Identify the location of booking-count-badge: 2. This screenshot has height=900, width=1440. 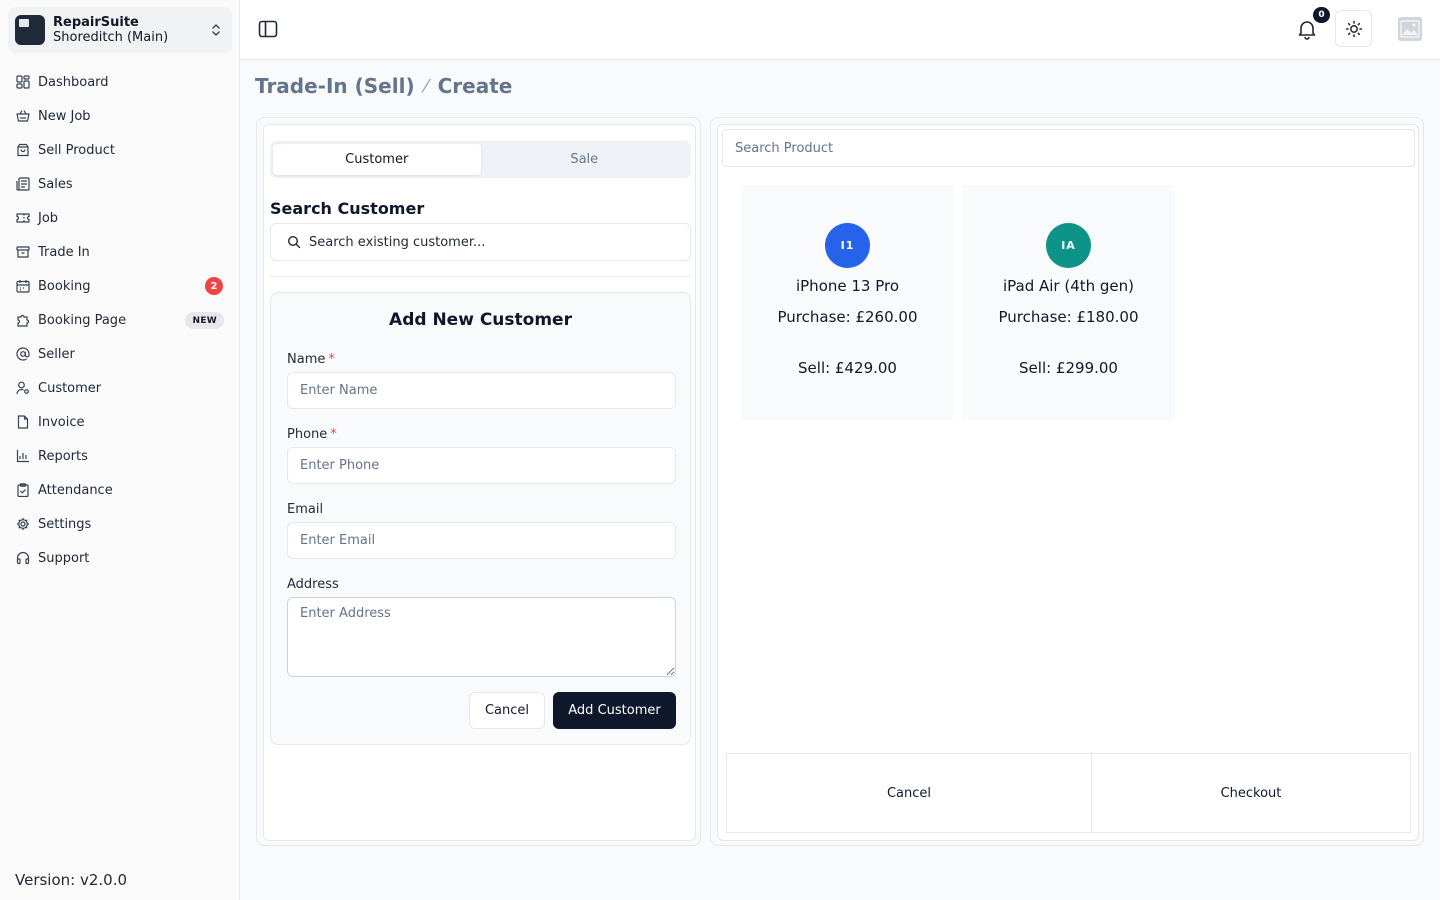
(214, 286).